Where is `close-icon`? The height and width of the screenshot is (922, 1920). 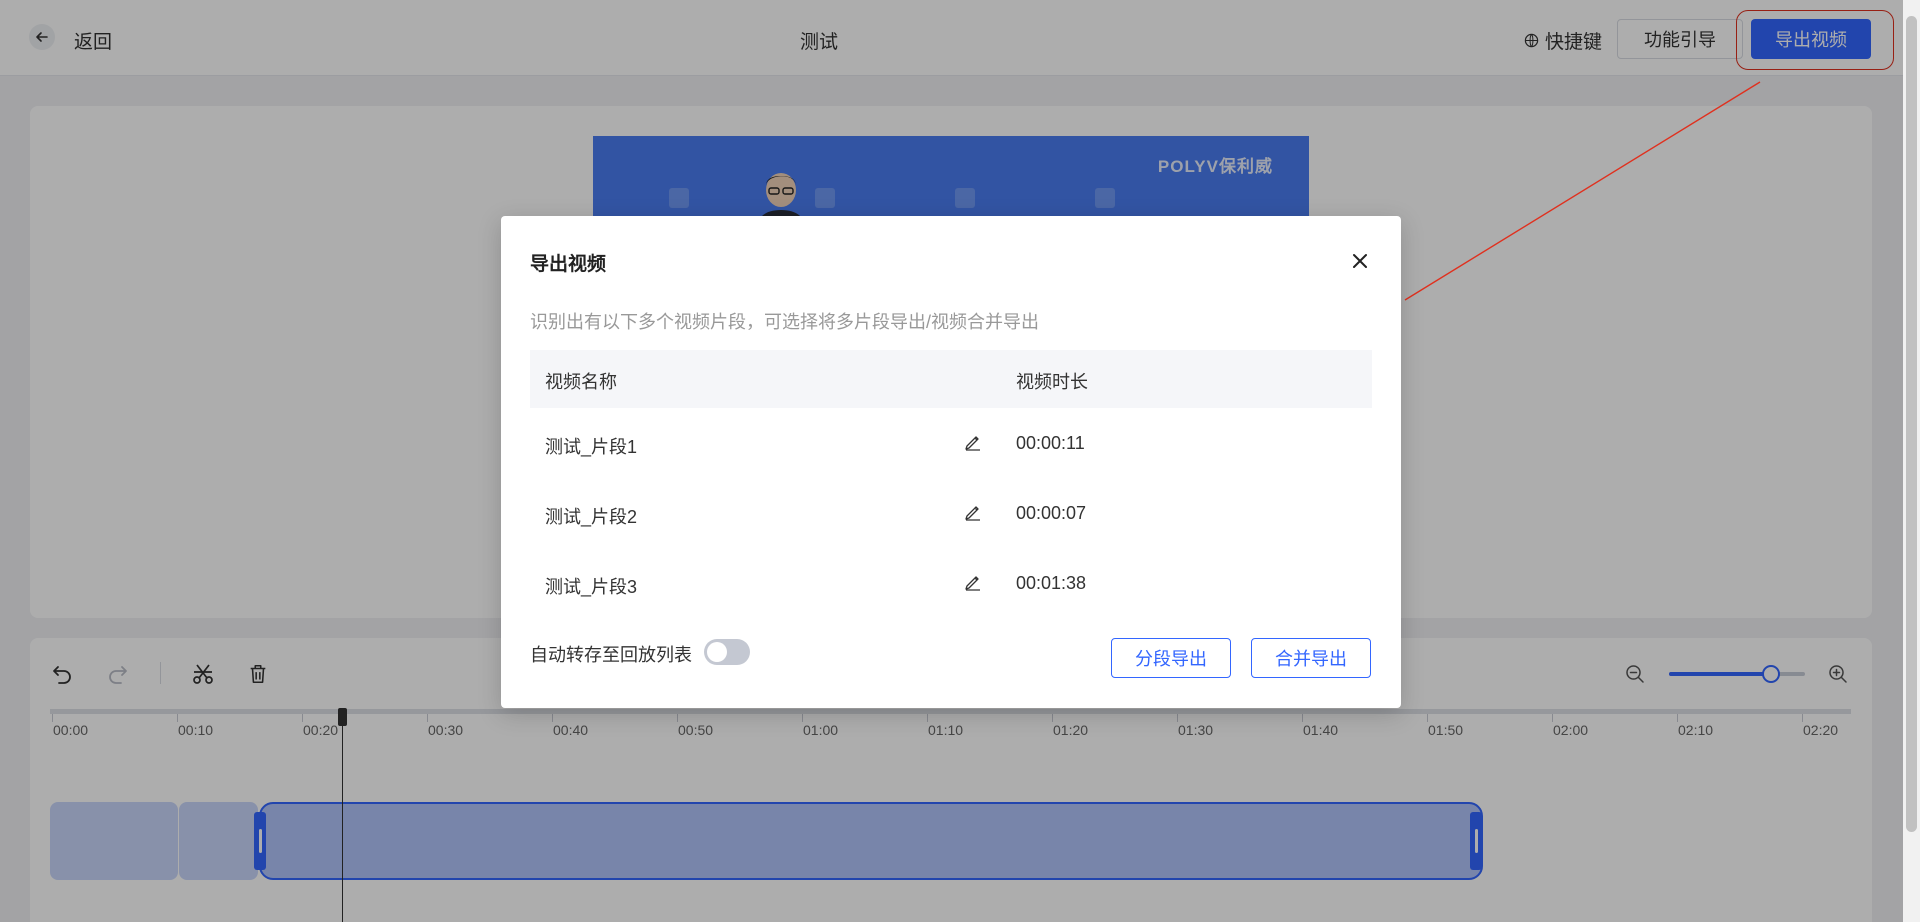
close-icon is located at coordinates (1360, 261).